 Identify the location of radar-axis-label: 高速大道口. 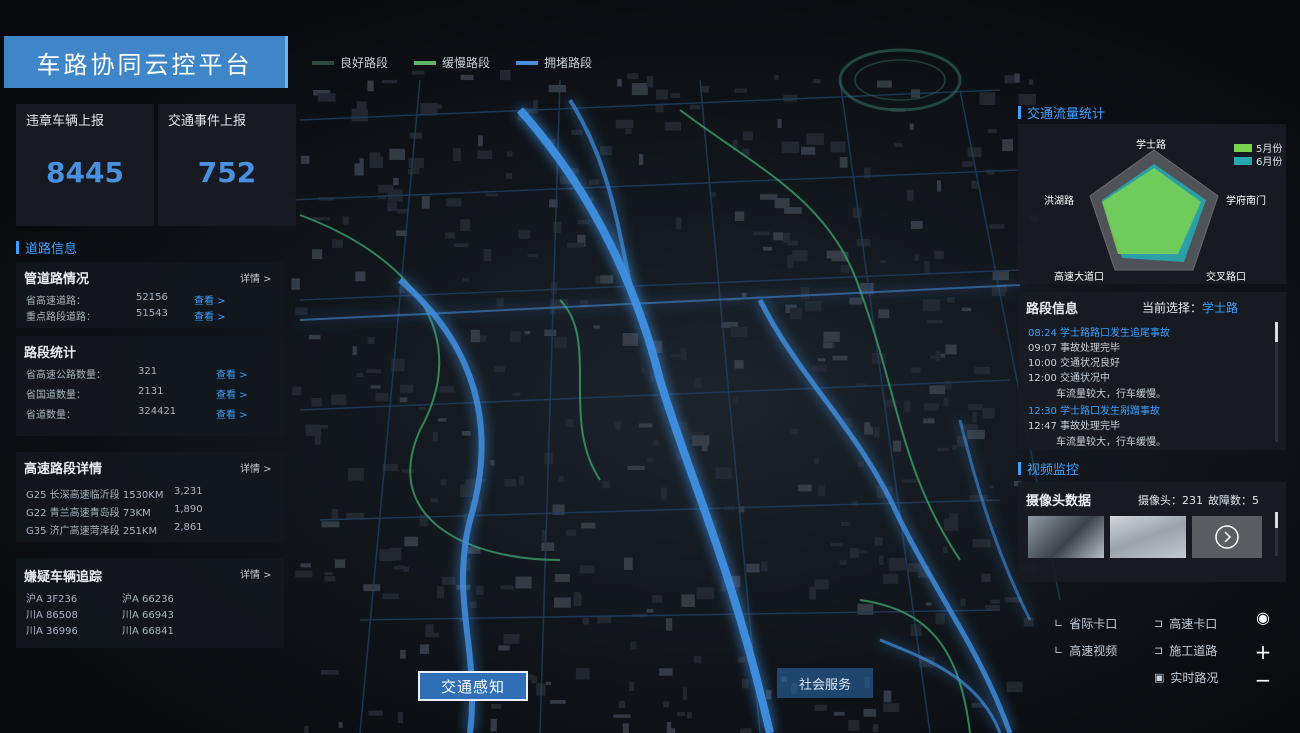
(1079, 277).